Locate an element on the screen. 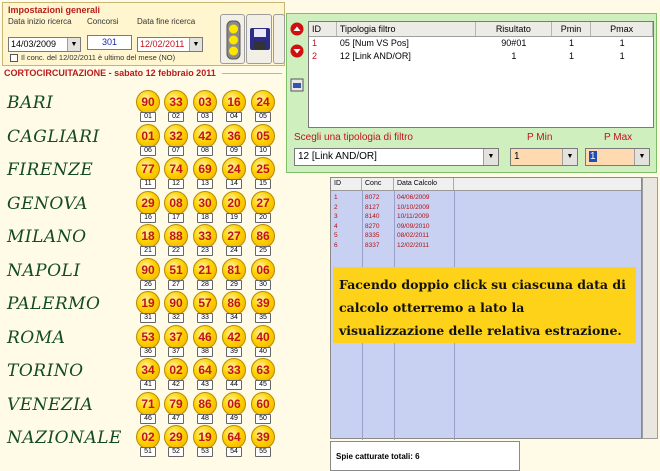 The height and width of the screenshot is (471, 660). table-row: 4 8270 09/09/2010 is located at coordinates (486, 226).